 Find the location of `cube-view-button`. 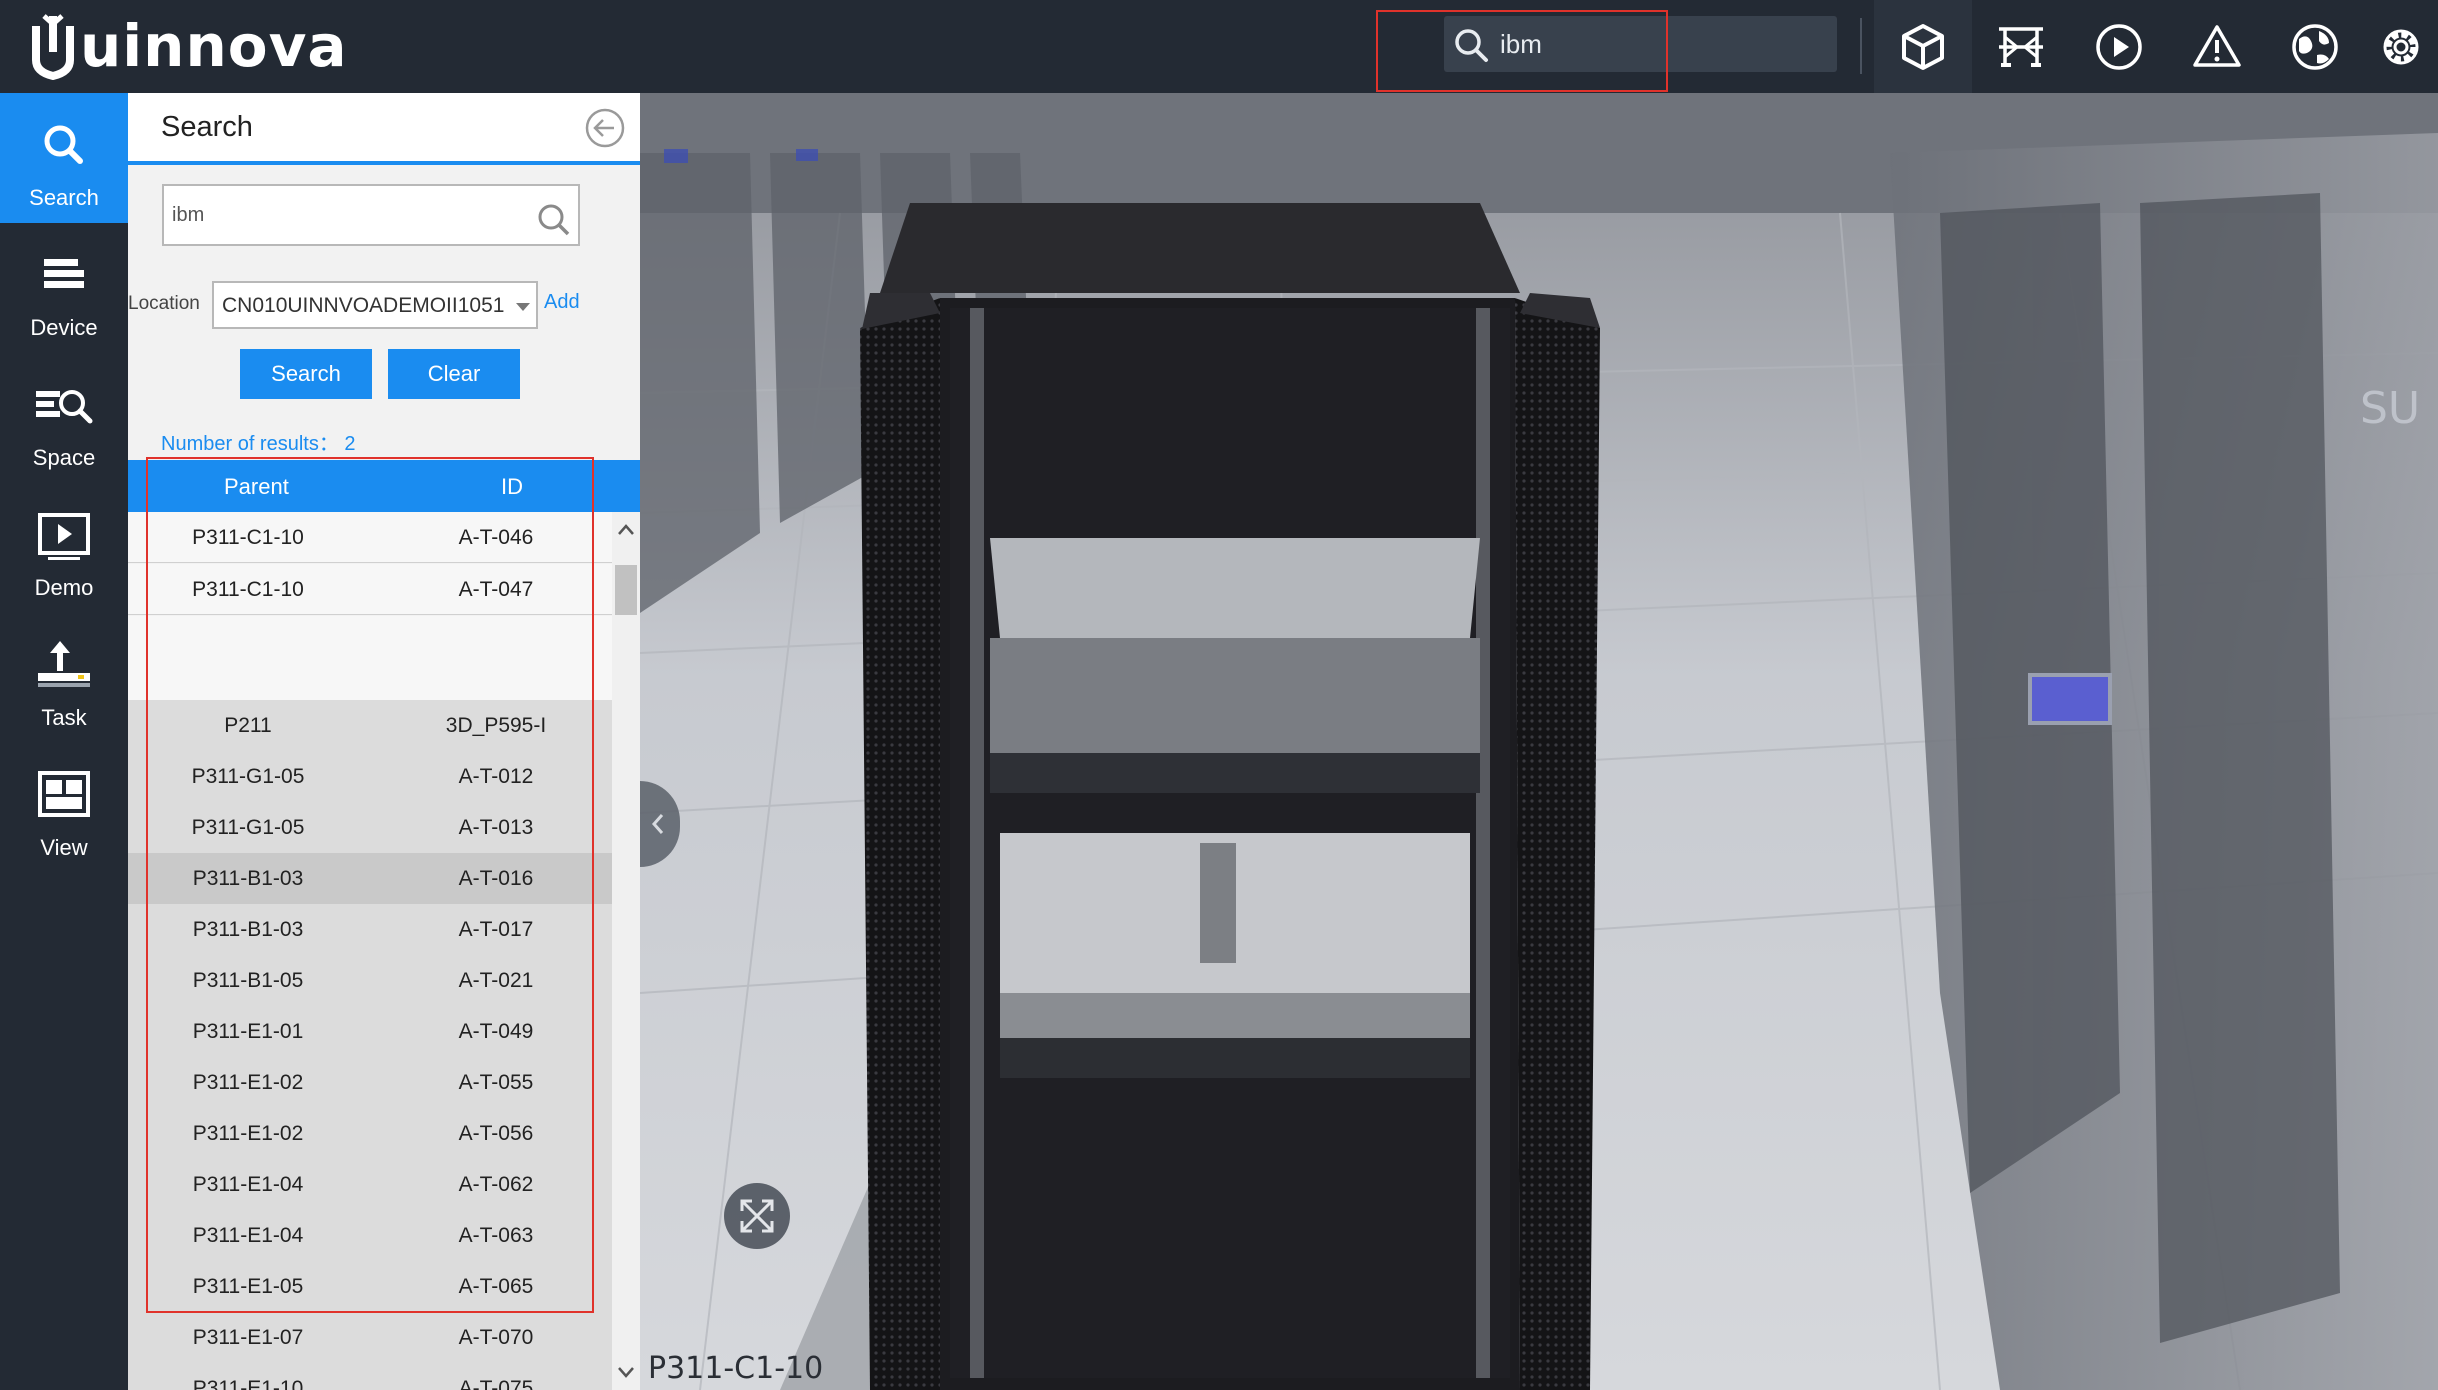

cube-view-button is located at coordinates (1923, 46).